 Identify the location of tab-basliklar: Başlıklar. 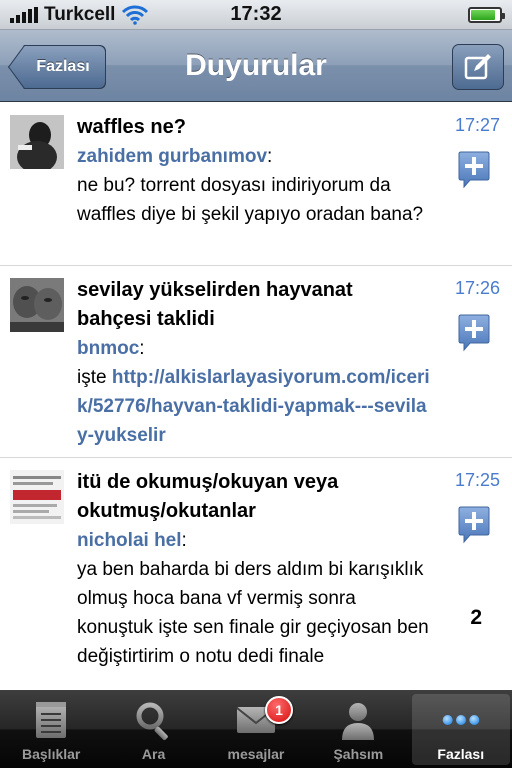
(51, 729).